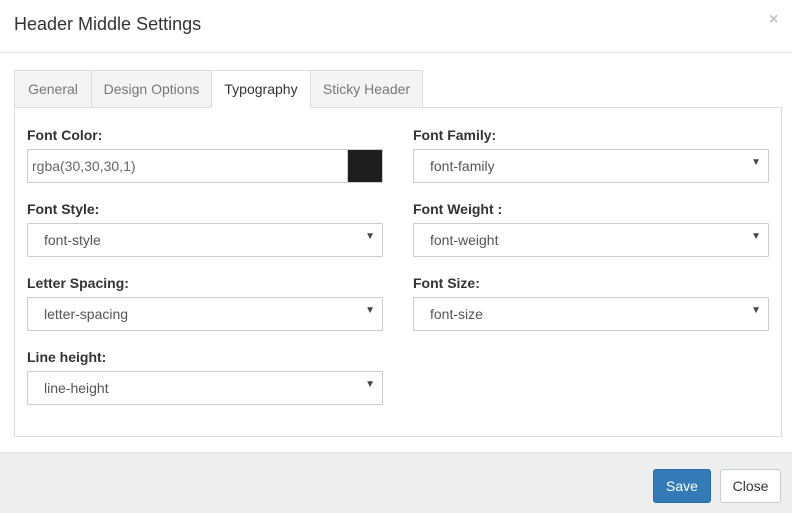 This screenshot has height=513, width=792. I want to click on font-color-label: Font Color:, so click(65, 135).